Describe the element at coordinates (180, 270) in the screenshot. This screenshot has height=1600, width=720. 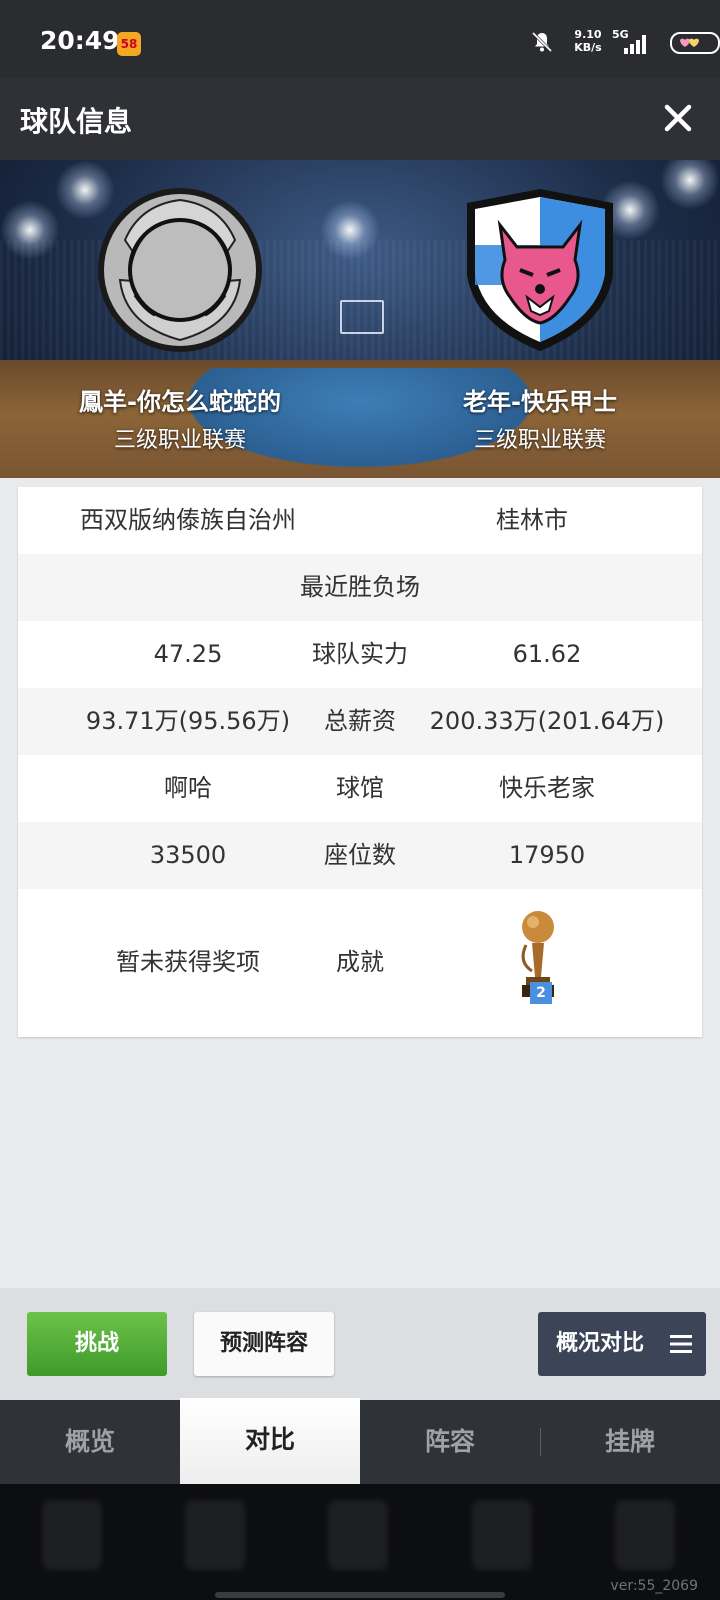
I see `team-left-logo` at that location.